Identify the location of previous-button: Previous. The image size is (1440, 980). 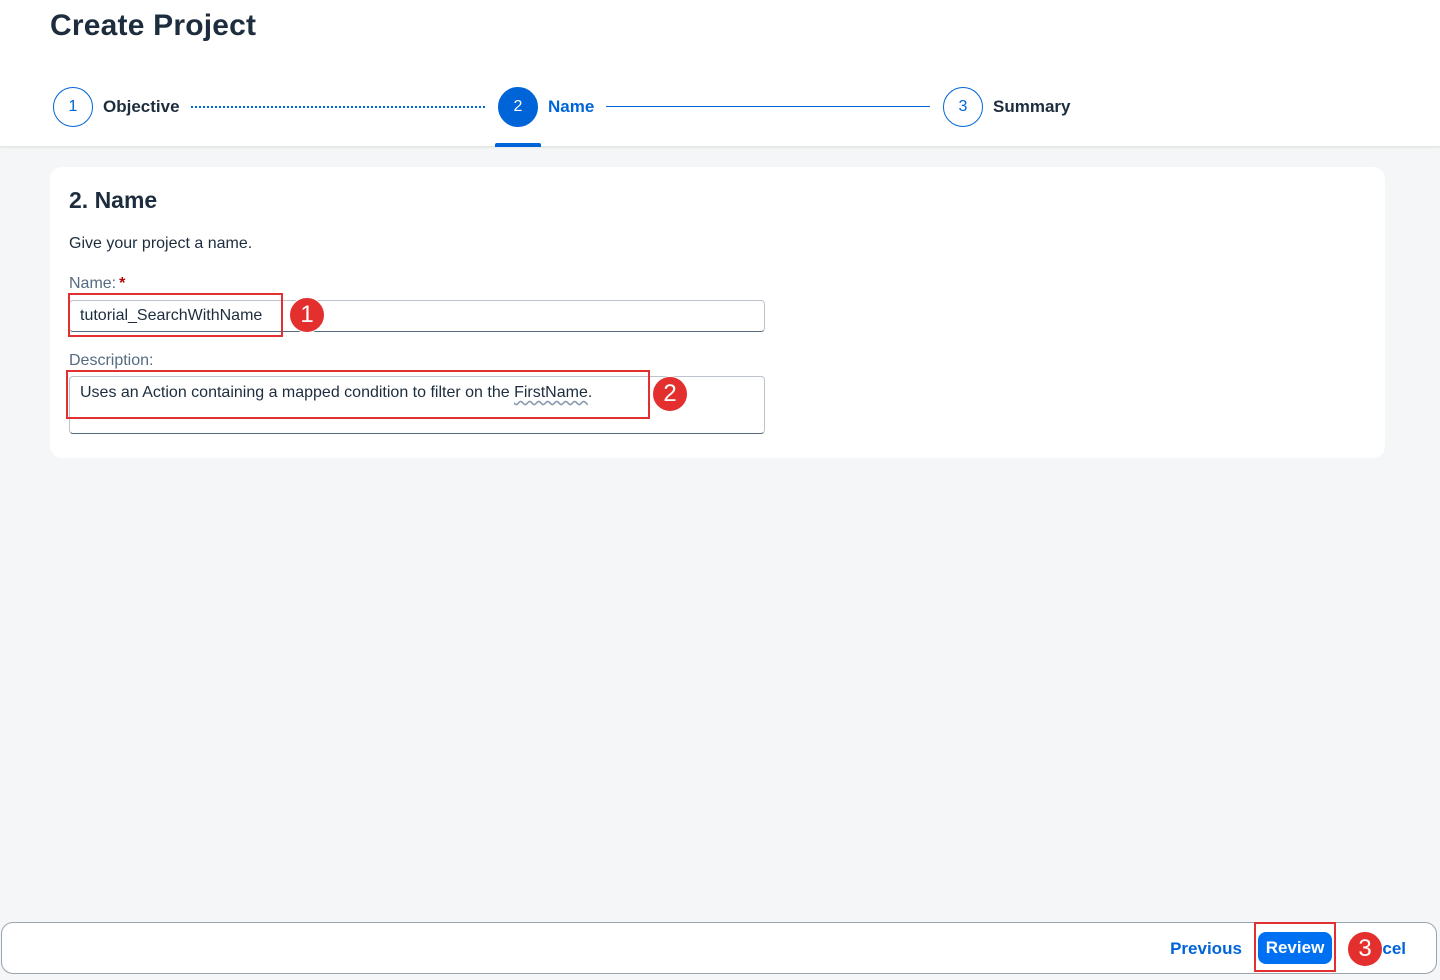
(1206, 949).